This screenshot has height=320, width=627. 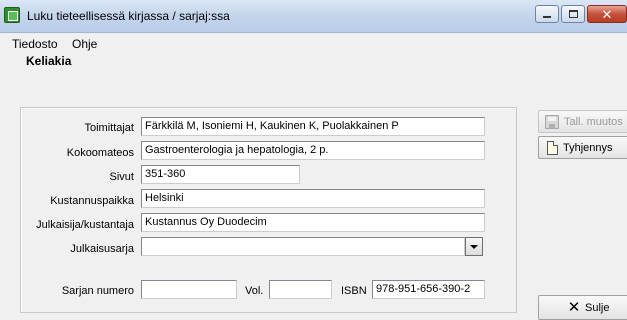 What do you see at coordinates (313, 43) in the screenshot?
I see `menu-bar: Tiedosto Ohje` at bounding box center [313, 43].